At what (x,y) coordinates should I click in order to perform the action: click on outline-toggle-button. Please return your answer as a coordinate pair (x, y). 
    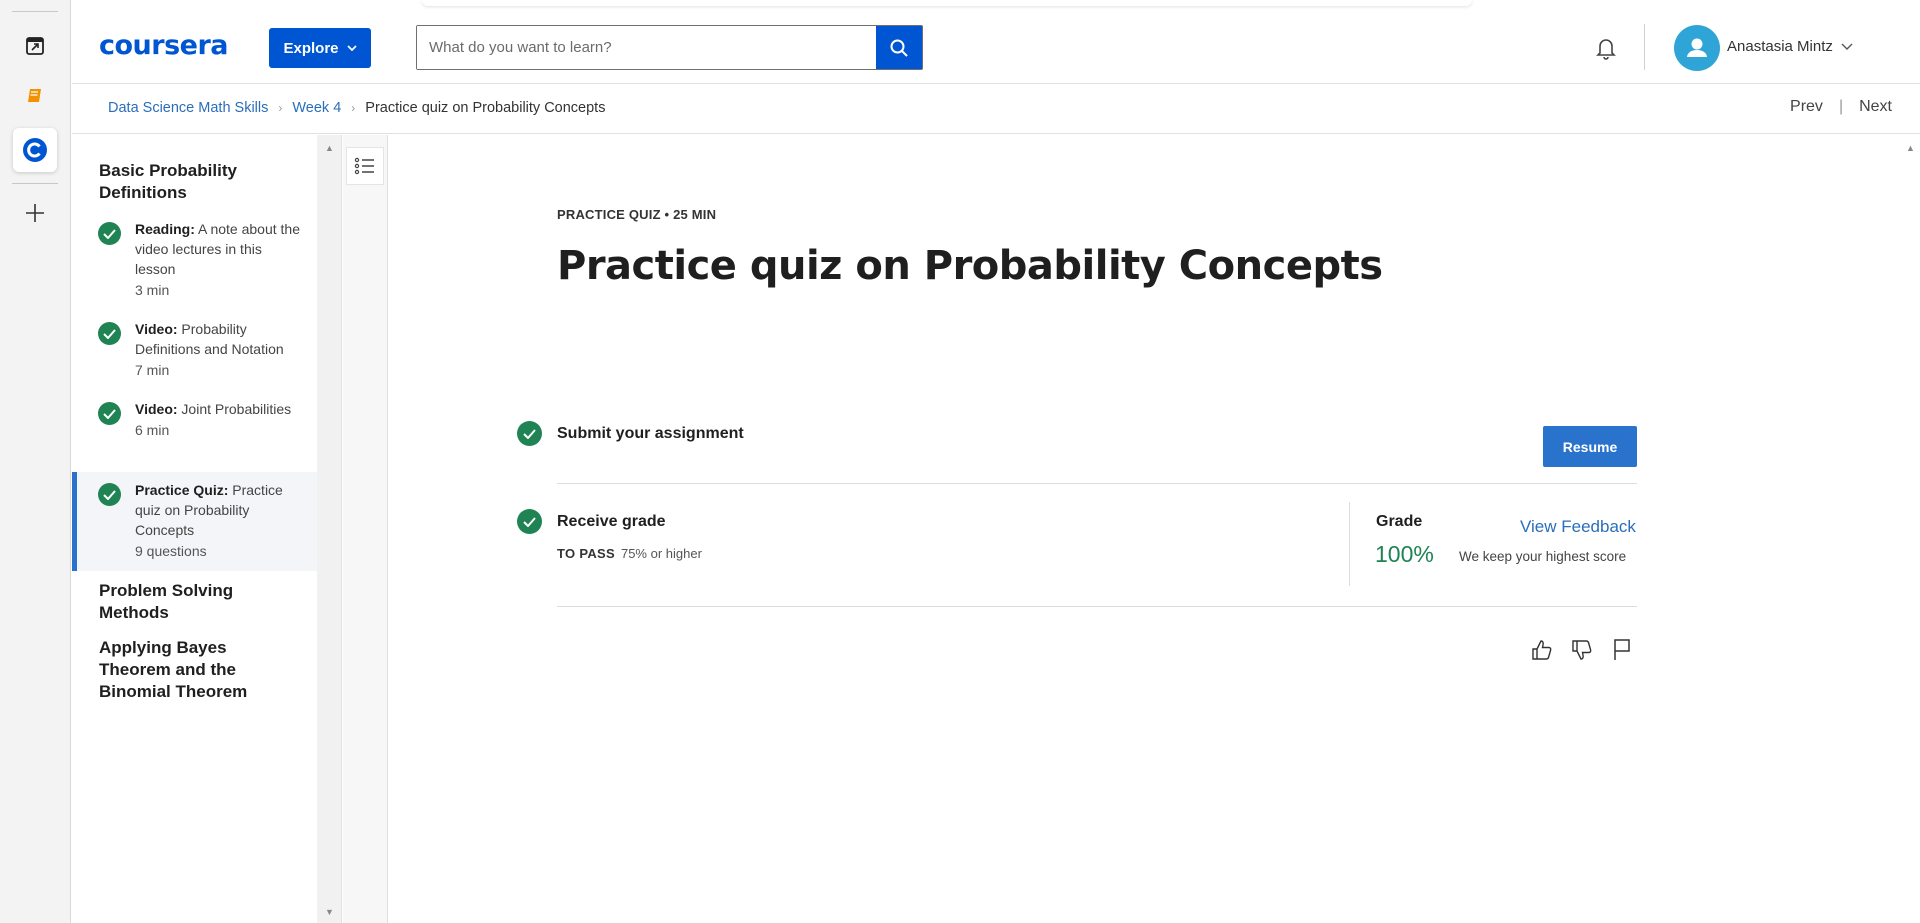
    Looking at the image, I should click on (365, 166).